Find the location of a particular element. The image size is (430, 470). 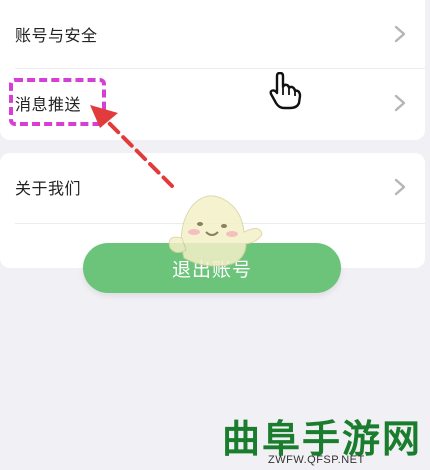

mascot-icon is located at coordinates (215, 231).